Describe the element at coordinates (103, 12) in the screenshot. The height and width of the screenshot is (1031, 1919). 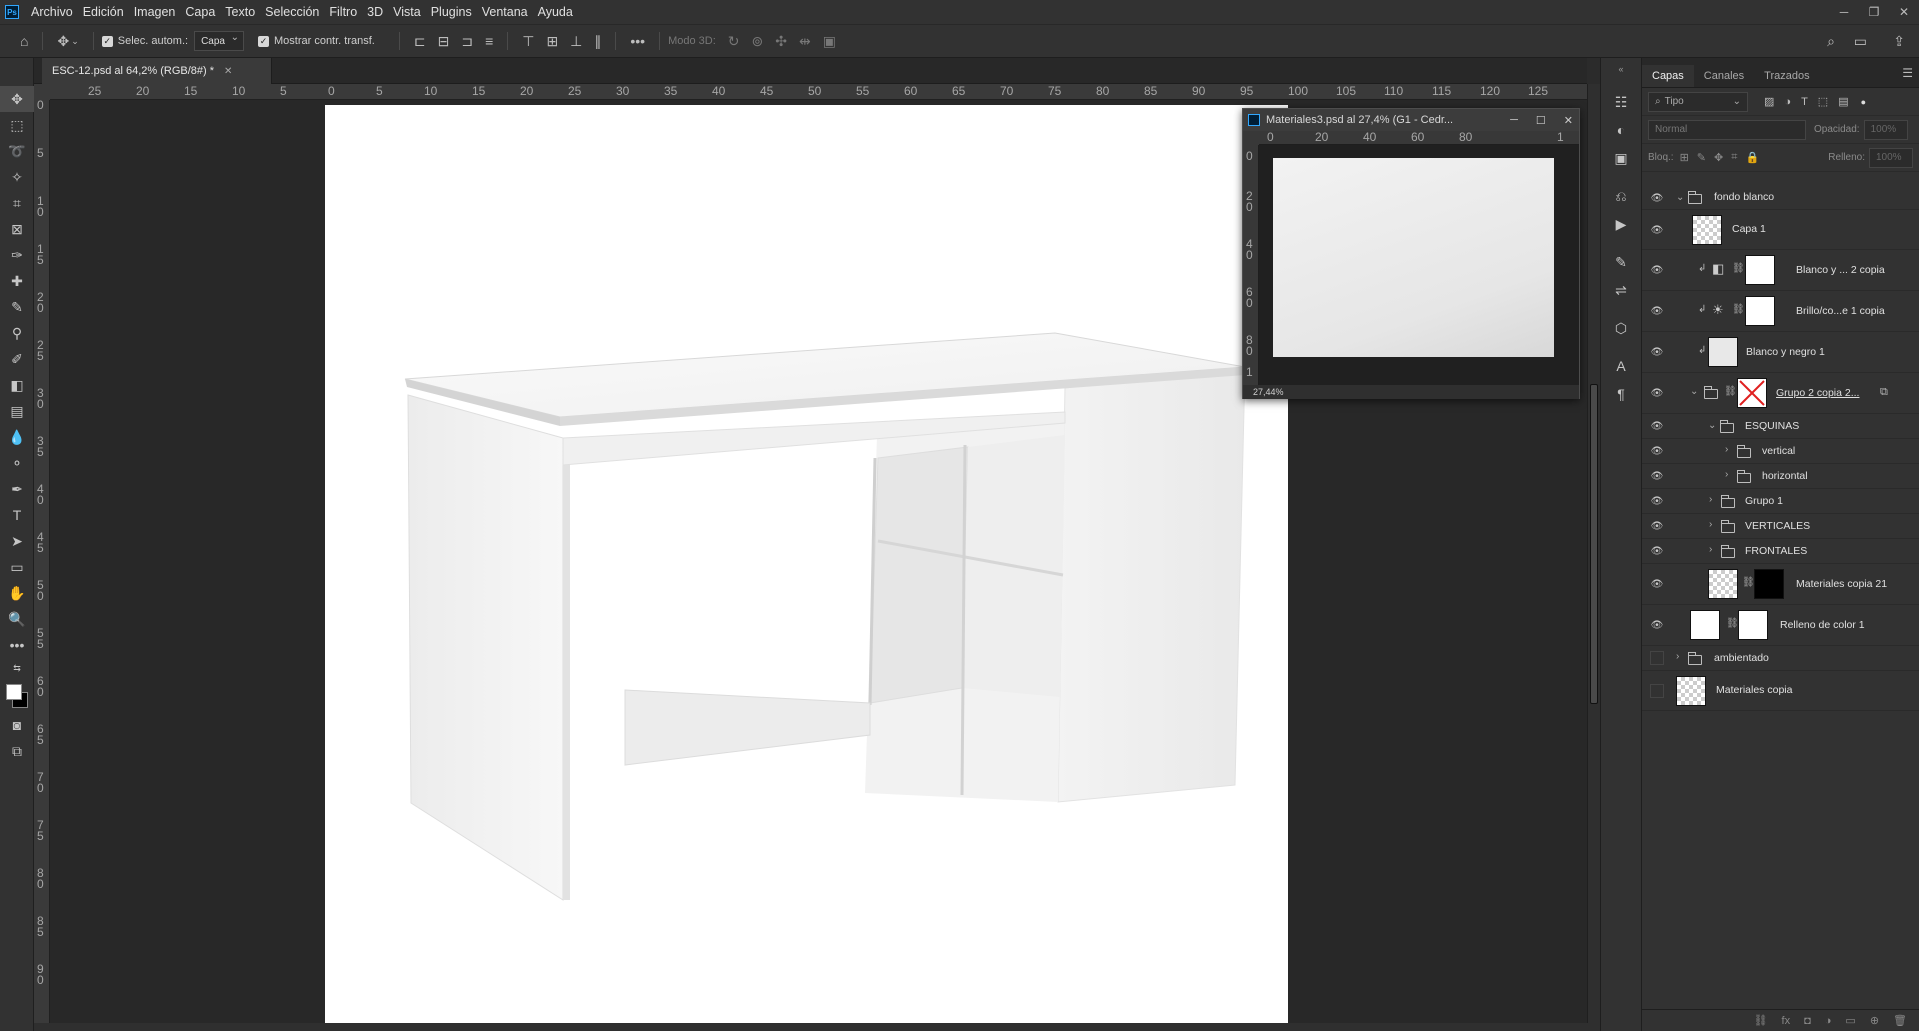
I see `menu-edicion: Edición` at that location.